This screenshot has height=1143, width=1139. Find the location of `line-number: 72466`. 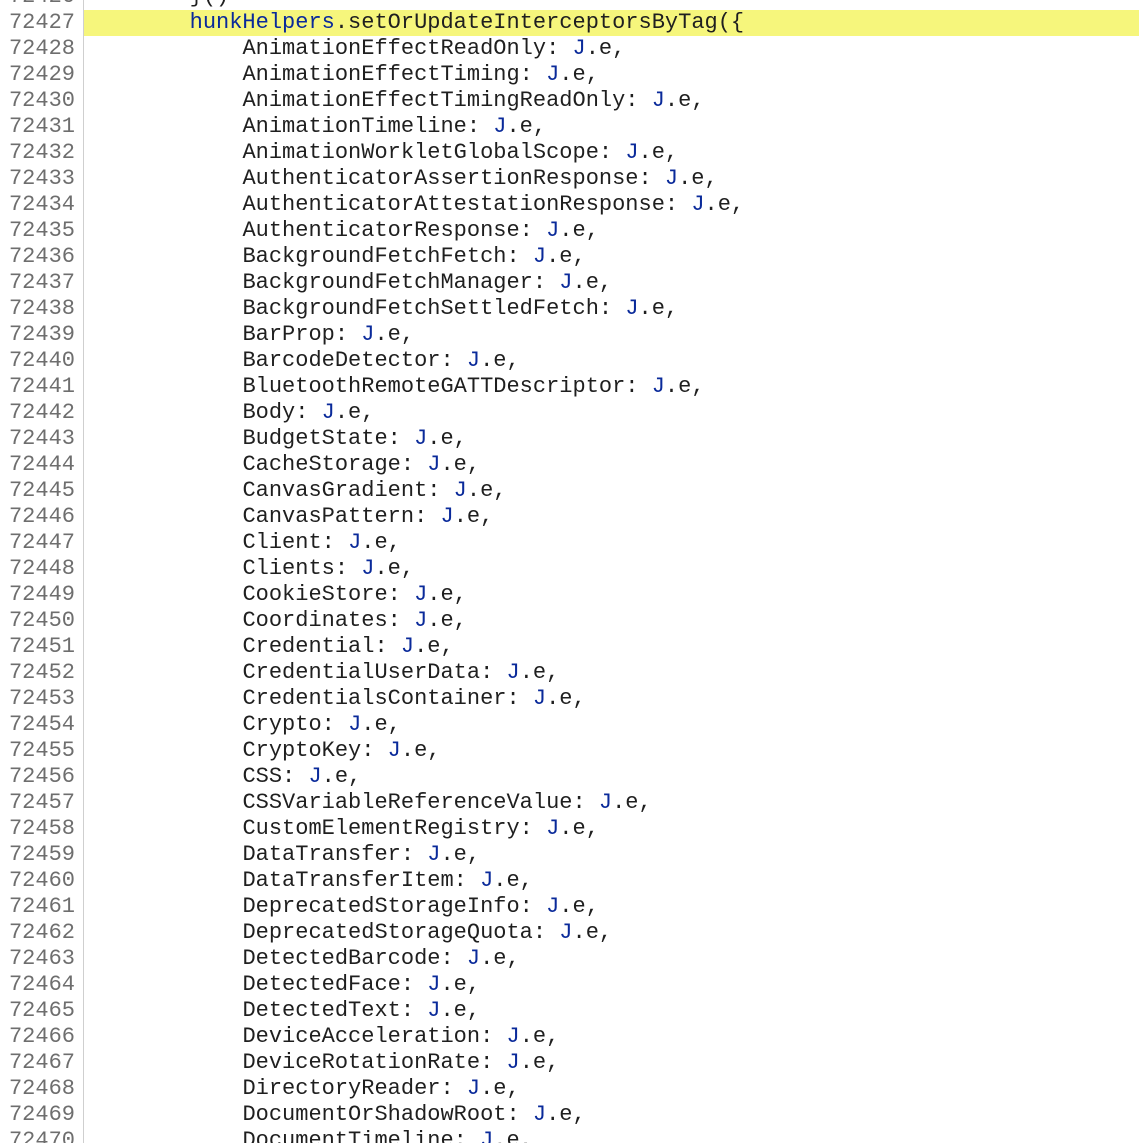

line-number: 72466 is located at coordinates (37, 1037).